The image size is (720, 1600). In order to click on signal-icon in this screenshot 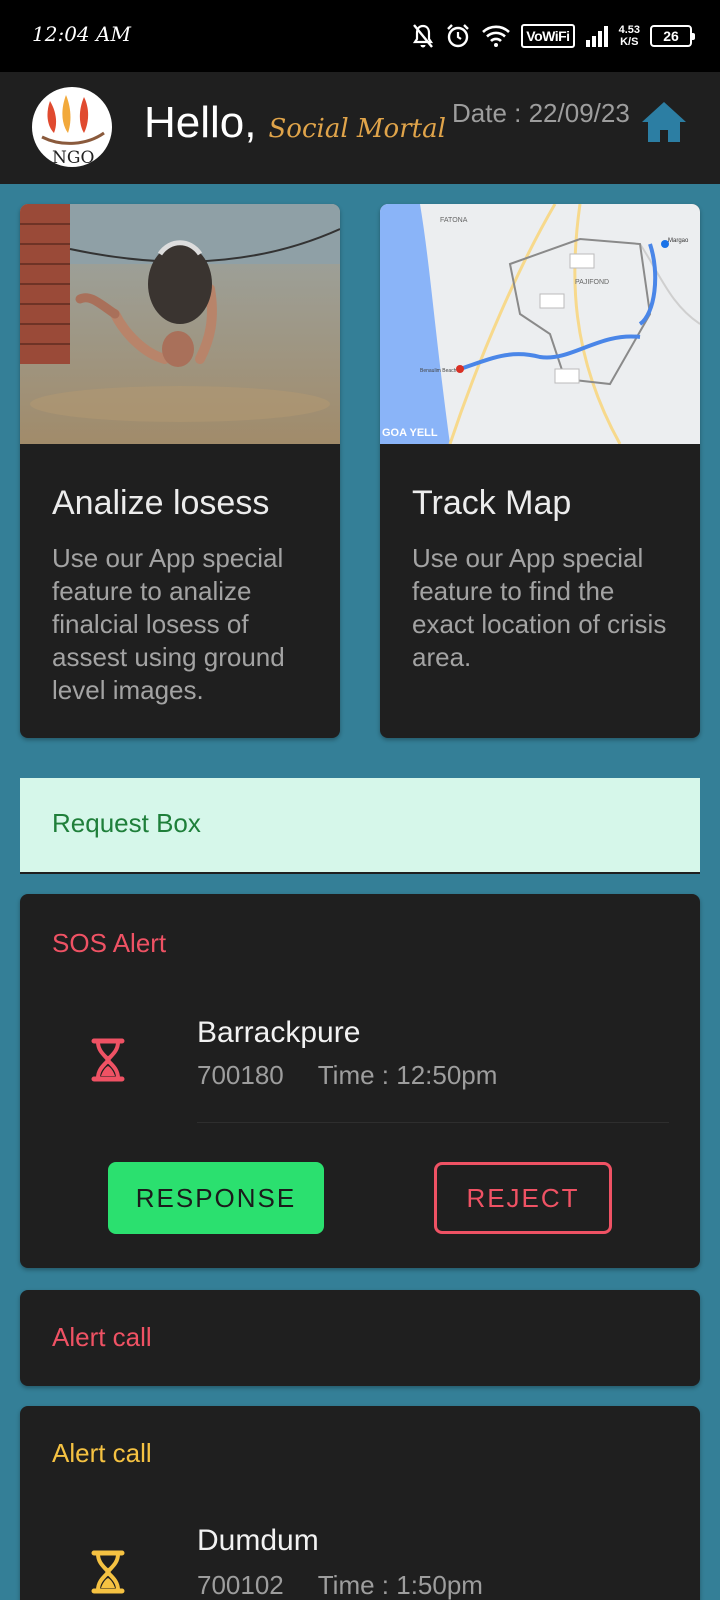, I will do `click(596, 36)`.